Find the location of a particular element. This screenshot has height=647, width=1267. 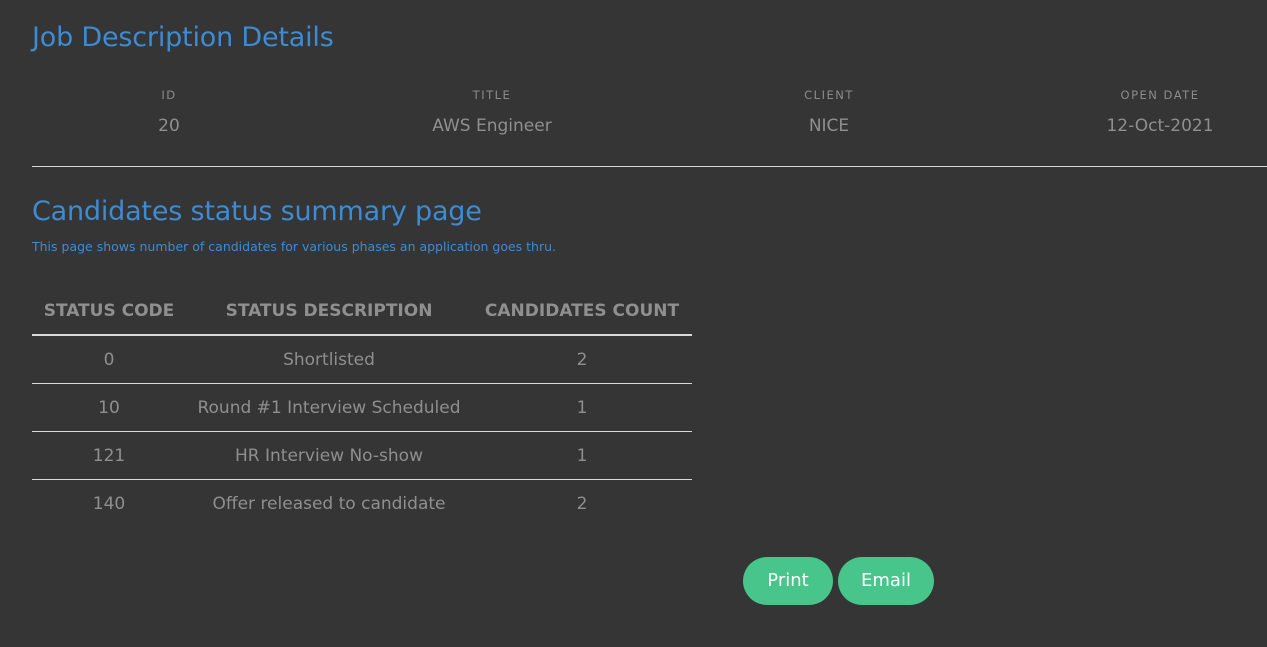

summary-heading: Candidates status summary page is located at coordinates (257, 211).